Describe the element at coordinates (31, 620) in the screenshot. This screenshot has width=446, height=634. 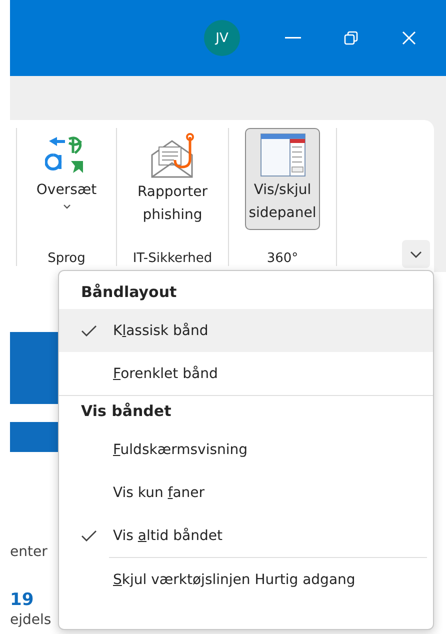
I see `label-text: ejdels` at that location.